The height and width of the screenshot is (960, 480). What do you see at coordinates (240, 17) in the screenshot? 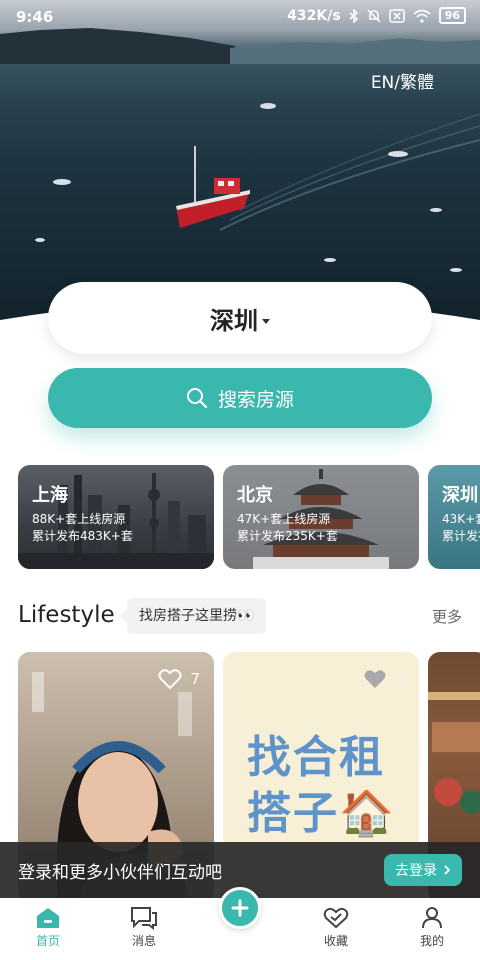
I see `status-bar: 9:46 432K/s 96` at bounding box center [240, 17].